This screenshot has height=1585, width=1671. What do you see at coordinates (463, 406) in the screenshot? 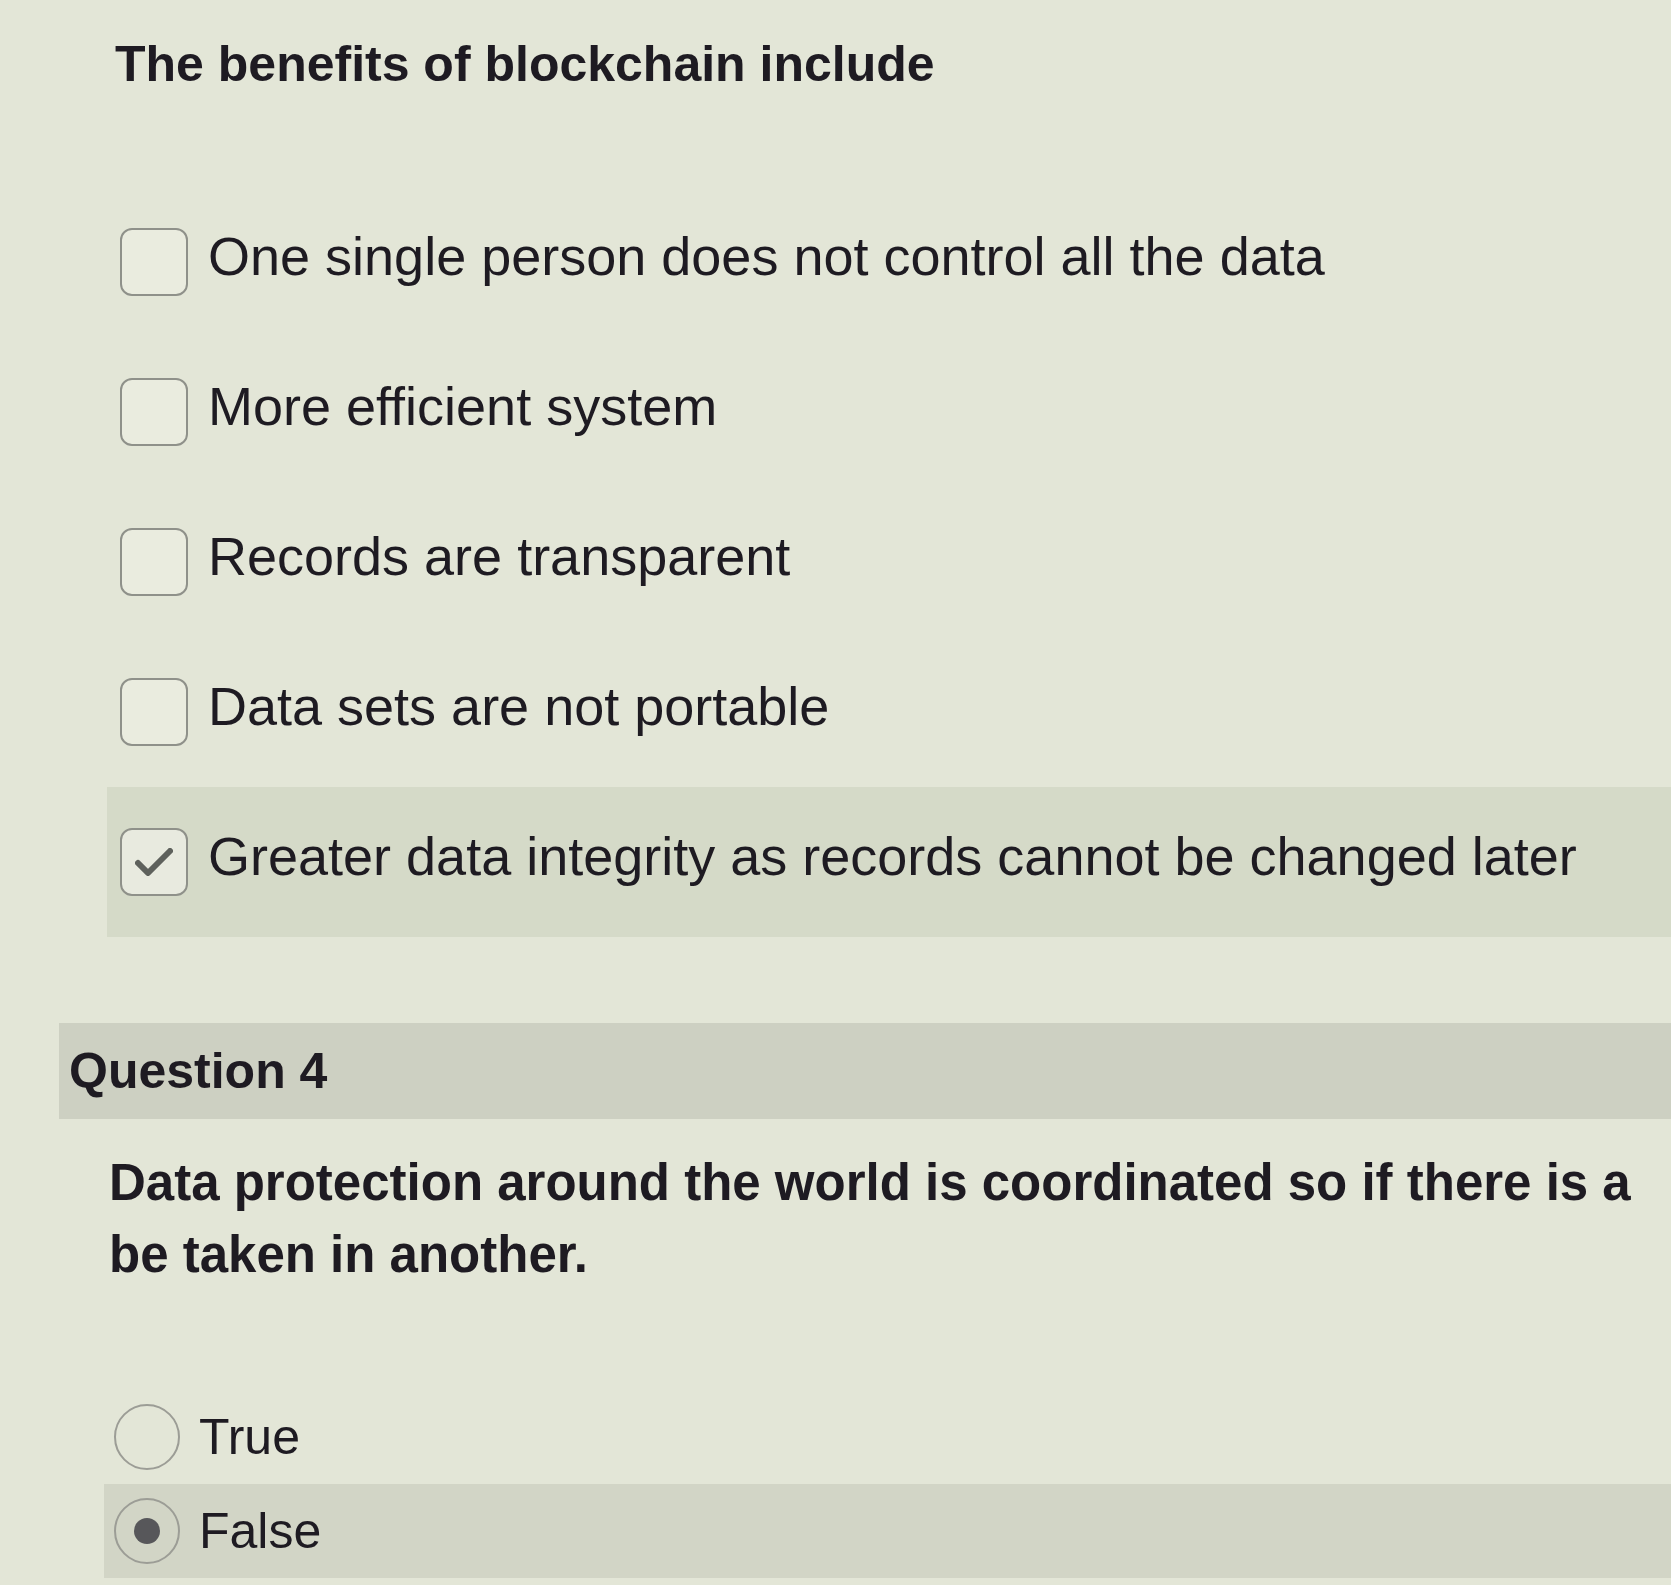
I see `option-label: More efficient system` at bounding box center [463, 406].